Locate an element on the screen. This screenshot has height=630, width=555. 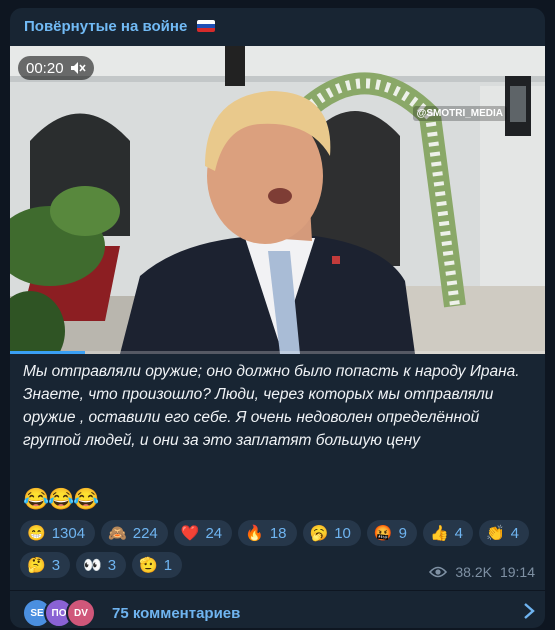
commenter-avatars: SE ПО DV is located at coordinates (62, 613).